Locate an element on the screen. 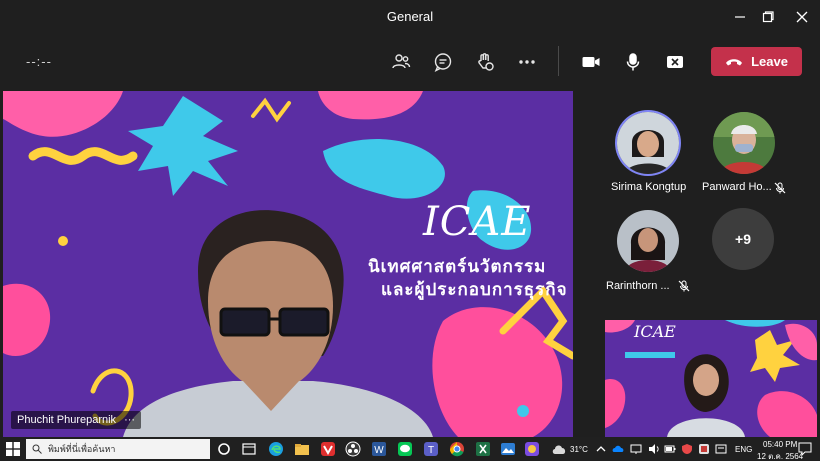 The height and width of the screenshot is (461, 820). svg-text: W is located at coordinates (379, 450).